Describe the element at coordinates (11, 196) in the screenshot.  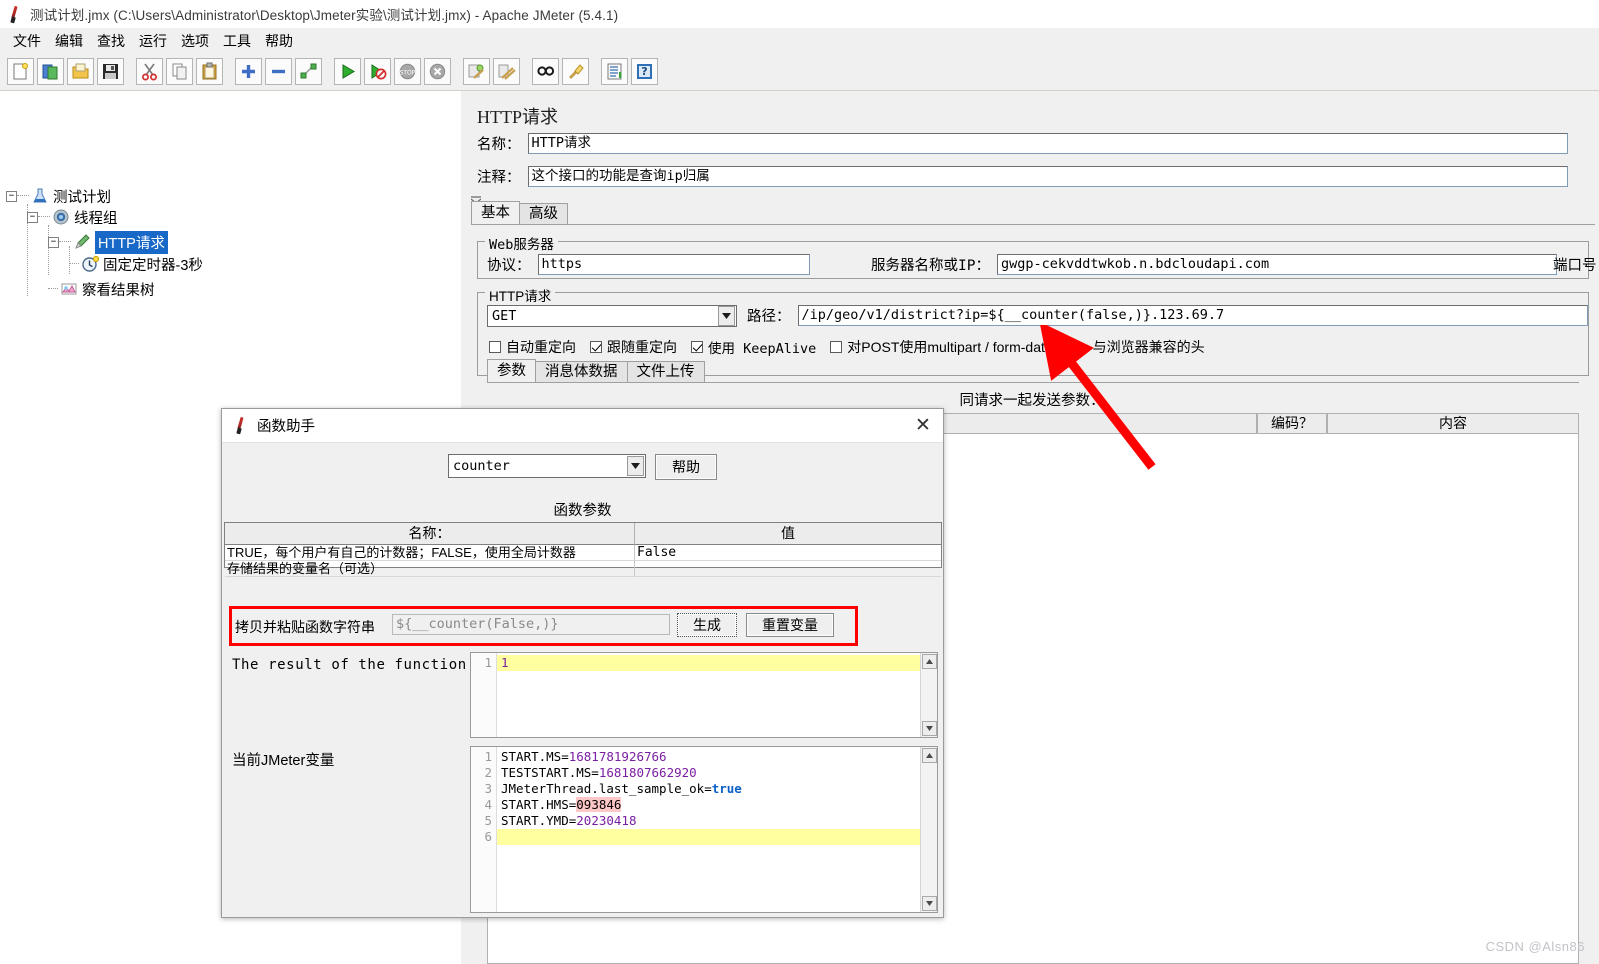
I see `tree-expander-test-plan: −` at that location.